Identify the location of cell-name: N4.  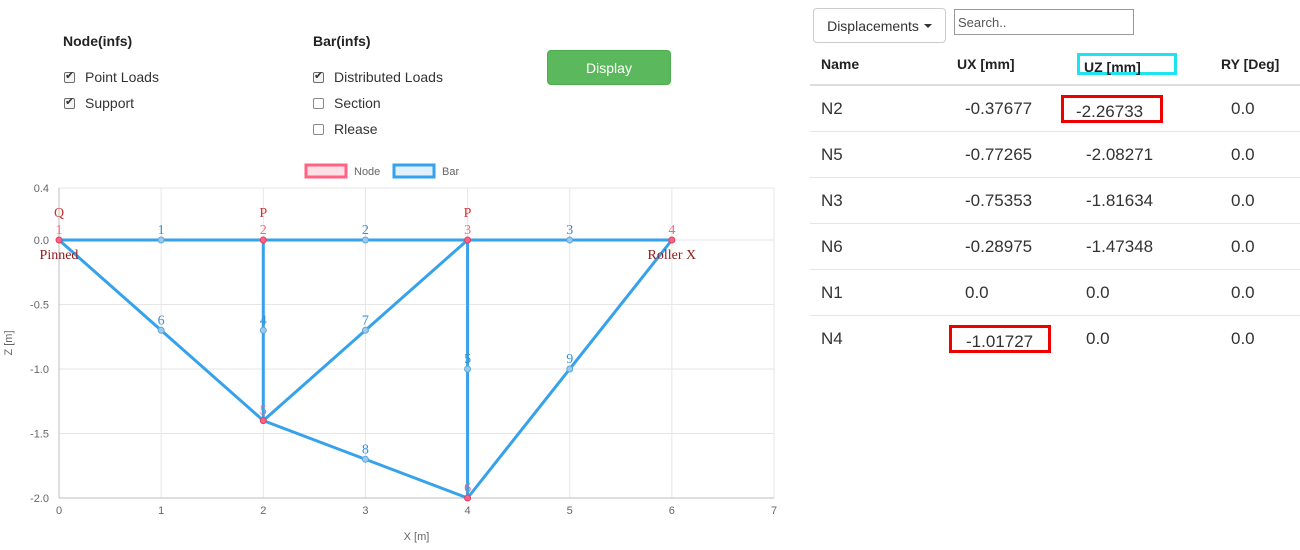
(868, 338).